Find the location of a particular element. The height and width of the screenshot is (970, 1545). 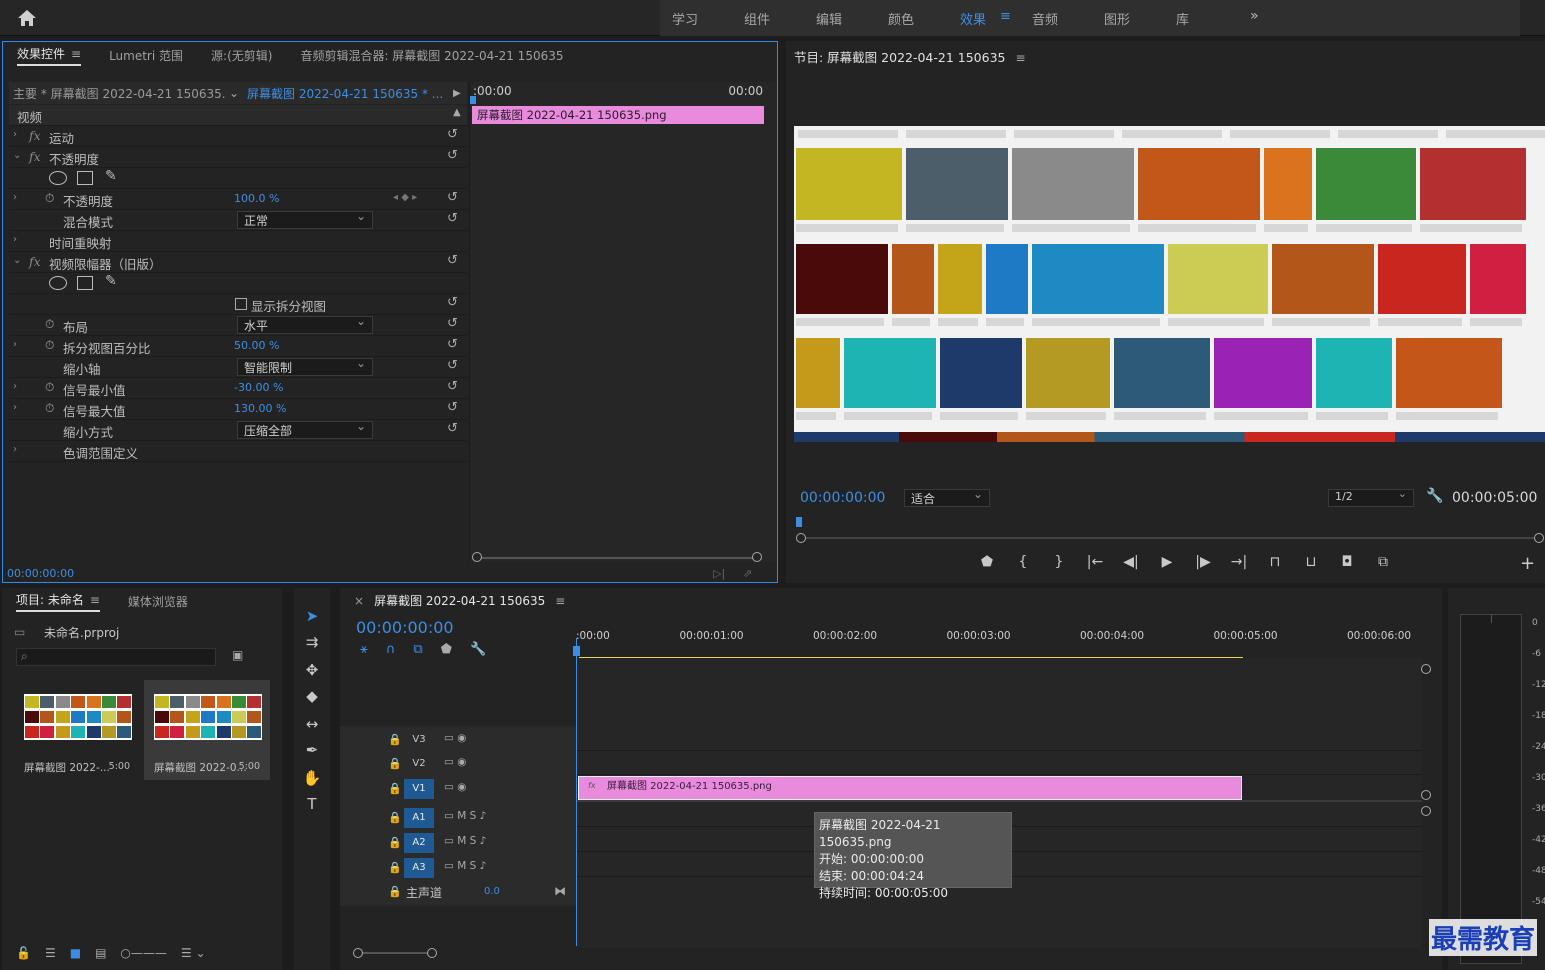

list-view-icon: ☰ is located at coordinates (50, 953).